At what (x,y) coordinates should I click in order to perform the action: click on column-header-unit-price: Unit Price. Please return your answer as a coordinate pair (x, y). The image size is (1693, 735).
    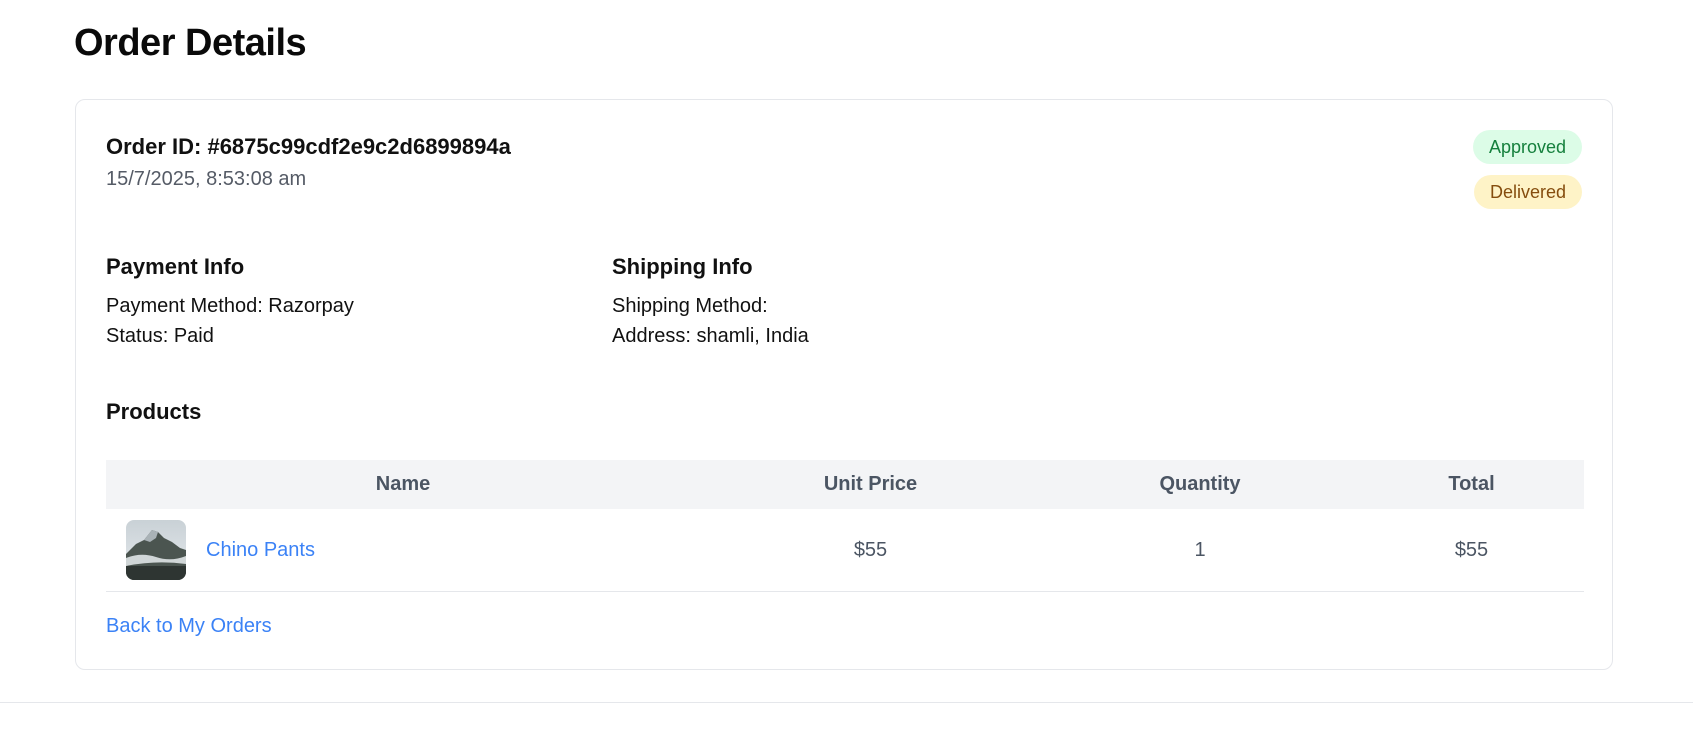
    Looking at the image, I should click on (870, 484).